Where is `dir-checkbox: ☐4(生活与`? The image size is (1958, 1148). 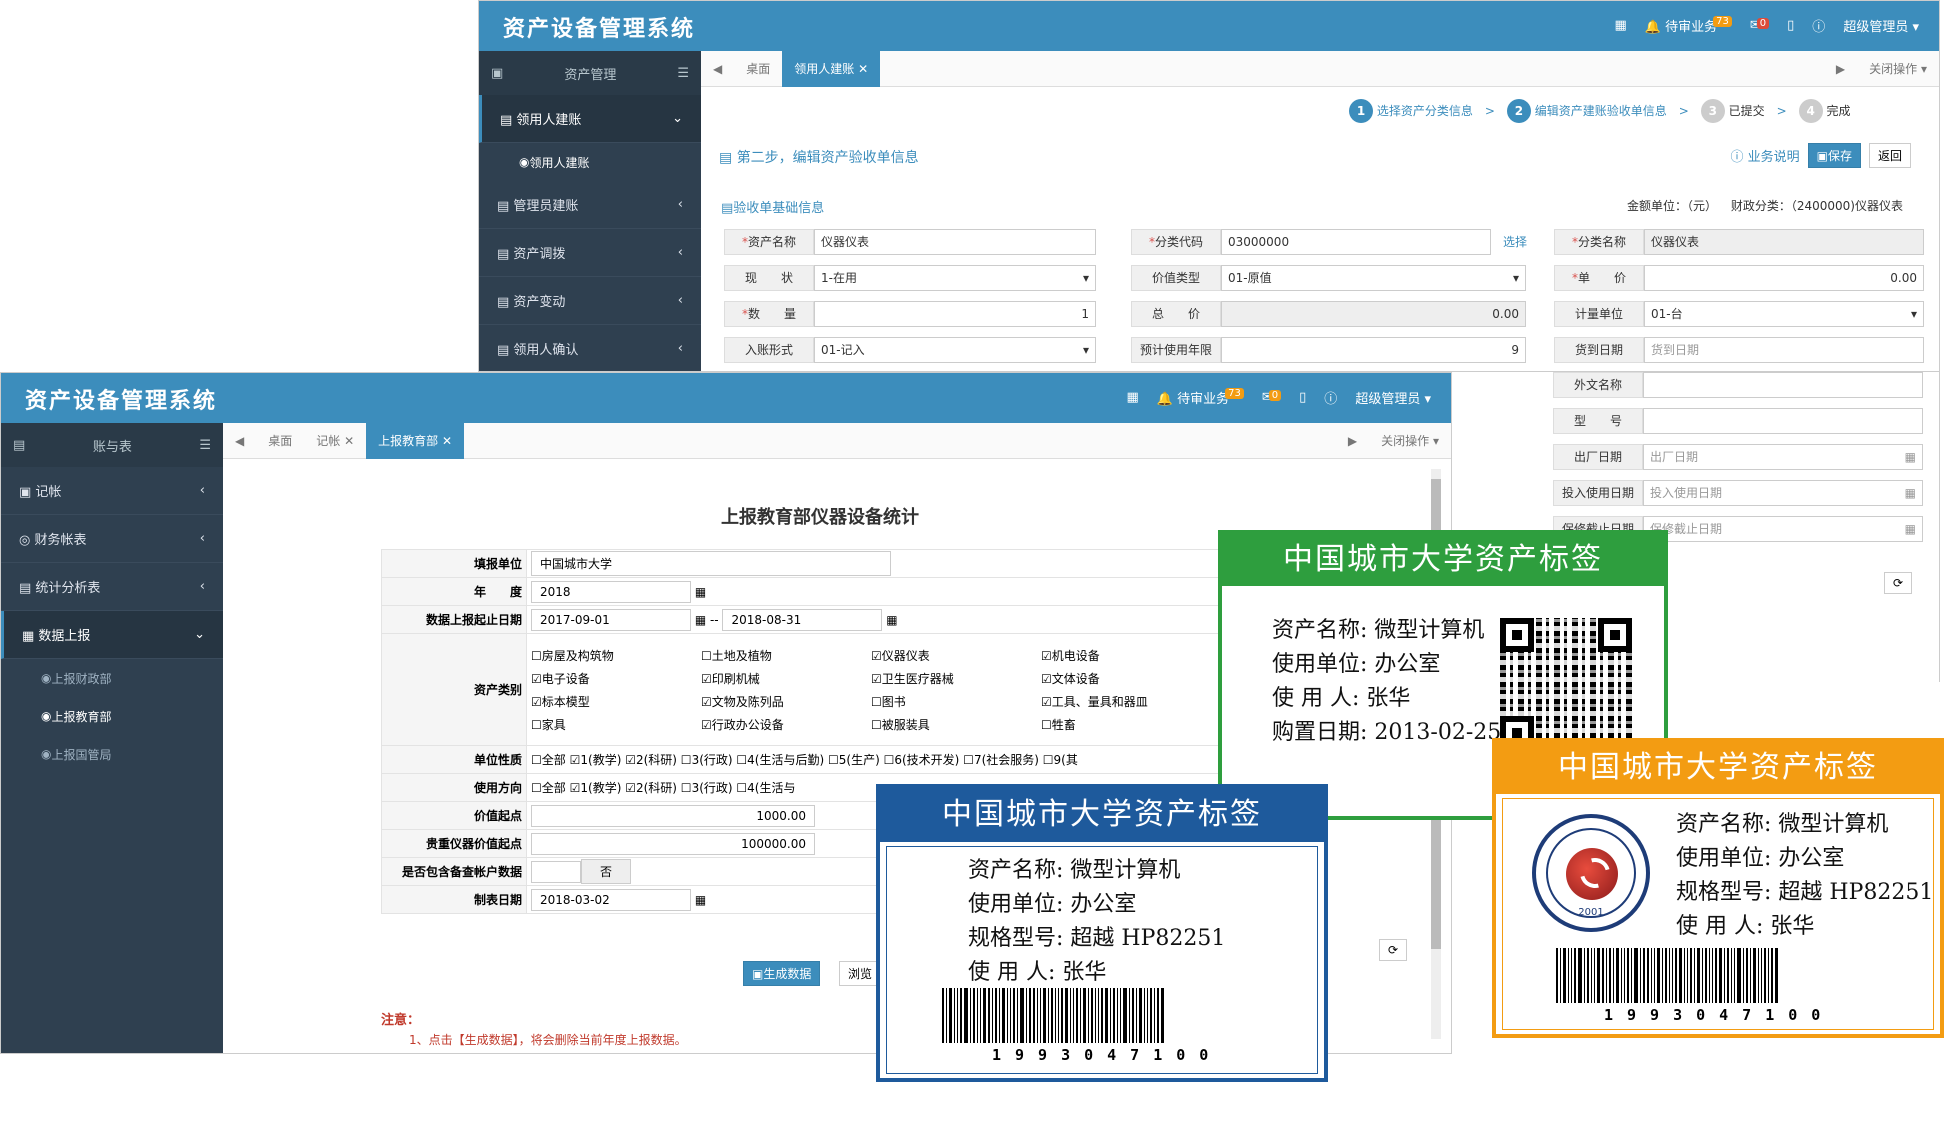
dir-checkbox: ☐4(生活与 is located at coordinates (765, 788).